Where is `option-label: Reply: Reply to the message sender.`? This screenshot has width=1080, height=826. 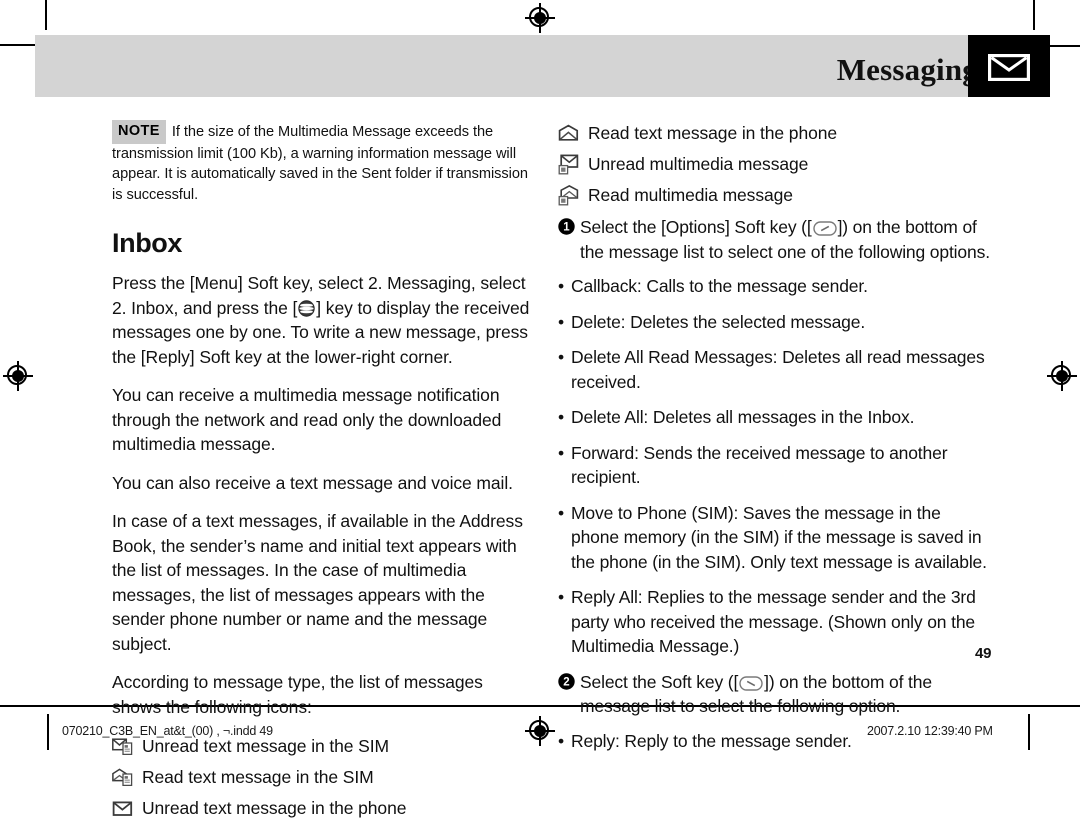 option-label: Reply: Reply to the message sender. is located at coordinates (711, 740).